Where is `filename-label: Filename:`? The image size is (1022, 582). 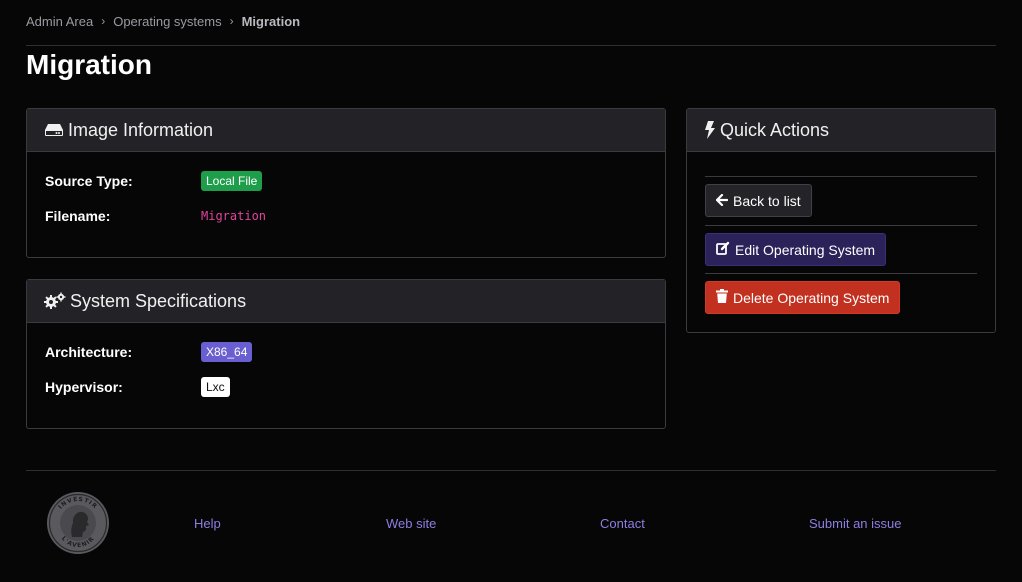
filename-label: Filename: is located at coordinates (78, 216).